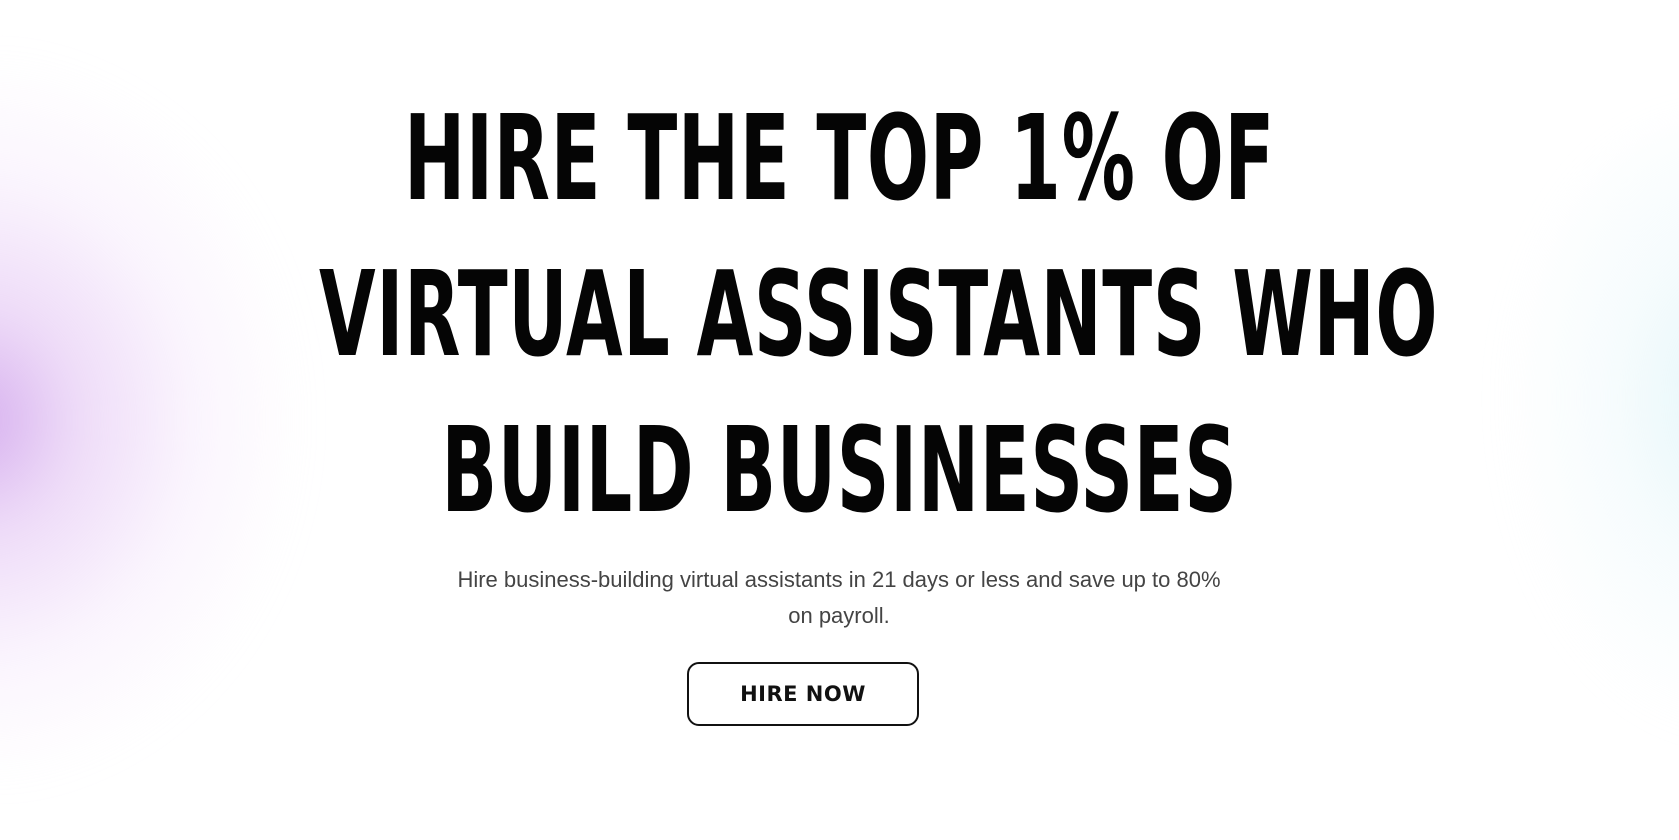  What do you see at coordinates (839, 470) in the screenshot?
I see `headline-line-3: build businesses` at bounding box center [839, 470].